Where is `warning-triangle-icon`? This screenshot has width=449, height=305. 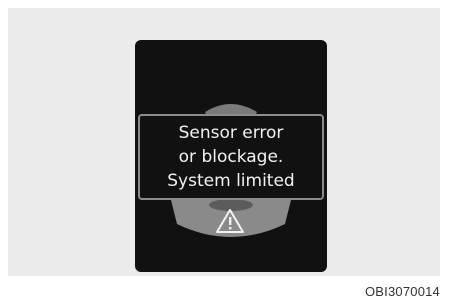 warning-triangle-icon is located at coordinates (230, 221).